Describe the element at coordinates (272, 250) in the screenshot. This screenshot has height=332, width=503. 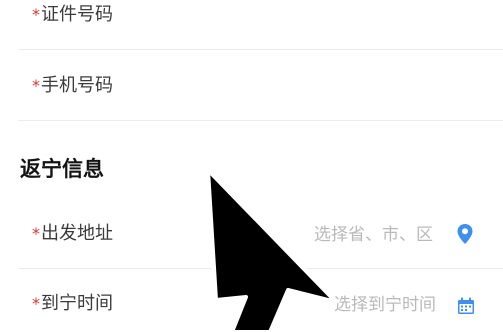
I see `mouse-cursor-icon` at that location.